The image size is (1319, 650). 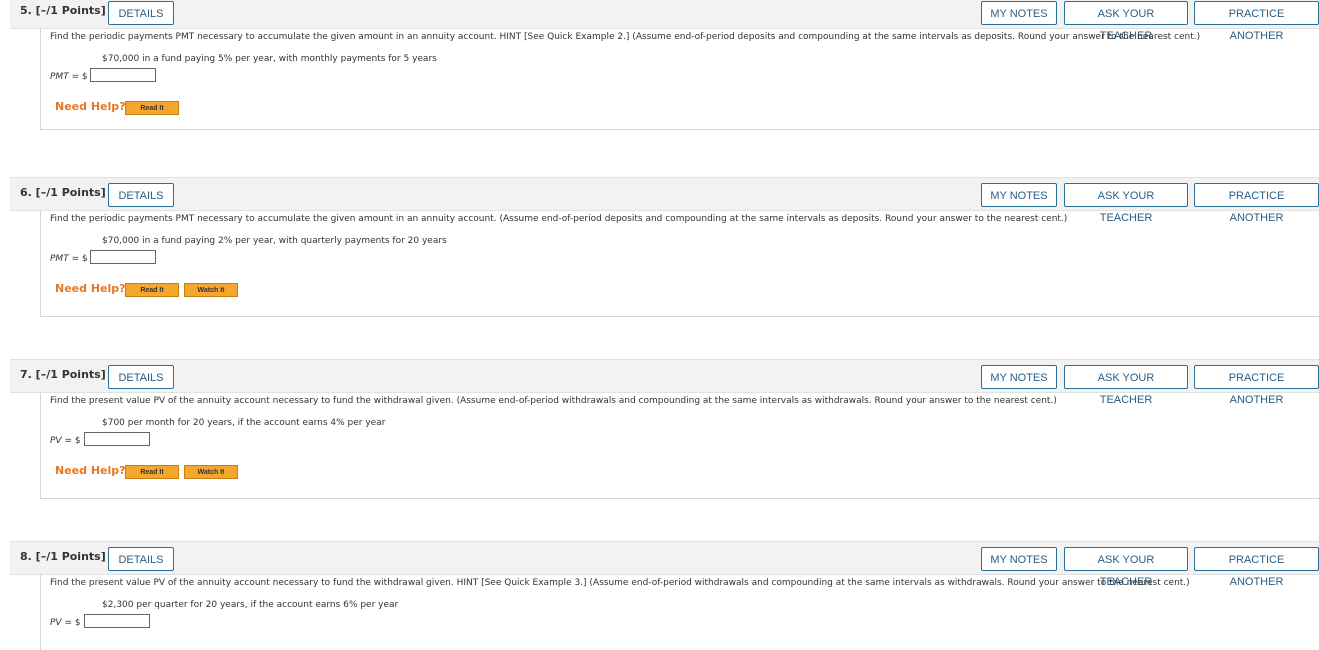 What do you see at coordinates (63, 192) in the screenshot?
I see `question-number: 6. [–/1 Points]` at bounding box center [63, 192].